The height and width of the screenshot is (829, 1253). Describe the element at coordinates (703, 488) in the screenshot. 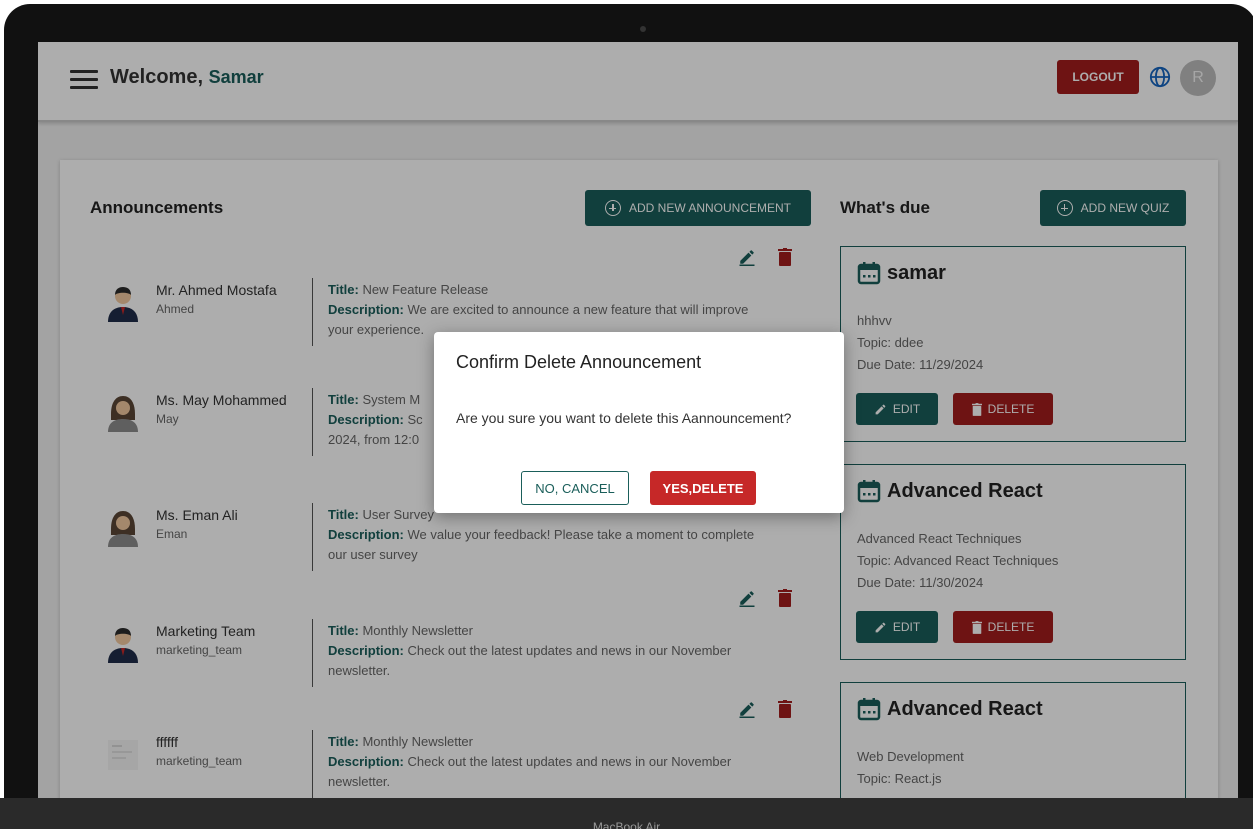

I see `confirm-delete-button: YES,DELETE` at that location.